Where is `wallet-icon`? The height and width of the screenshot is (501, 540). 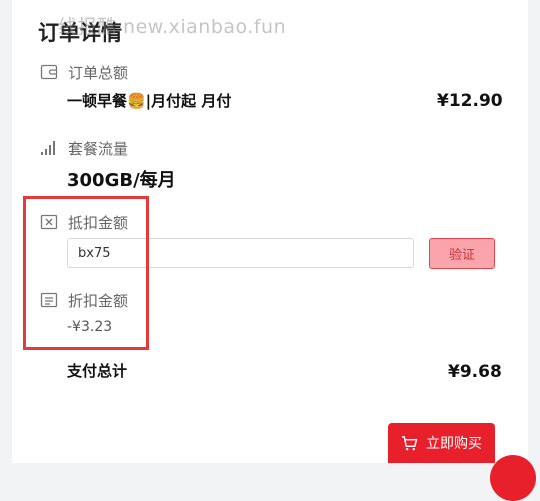 wallet-icon is located at coordinates (49, 72).